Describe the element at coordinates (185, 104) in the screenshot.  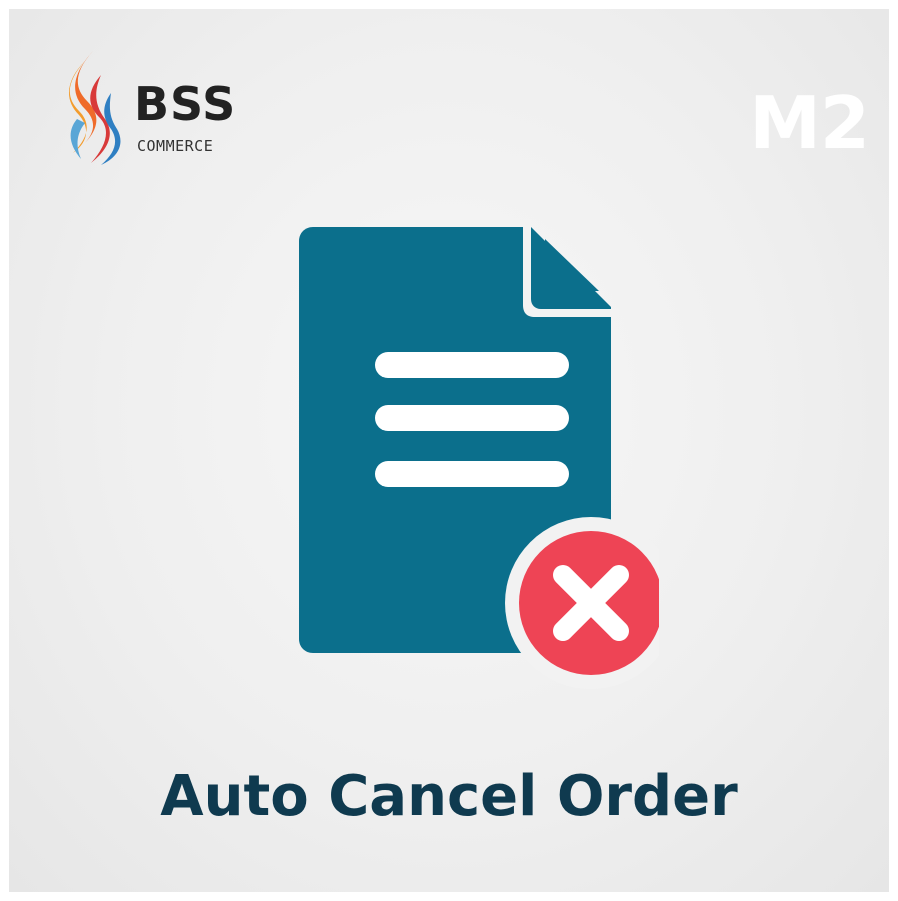
I see `brand-name: BSS` at that location.